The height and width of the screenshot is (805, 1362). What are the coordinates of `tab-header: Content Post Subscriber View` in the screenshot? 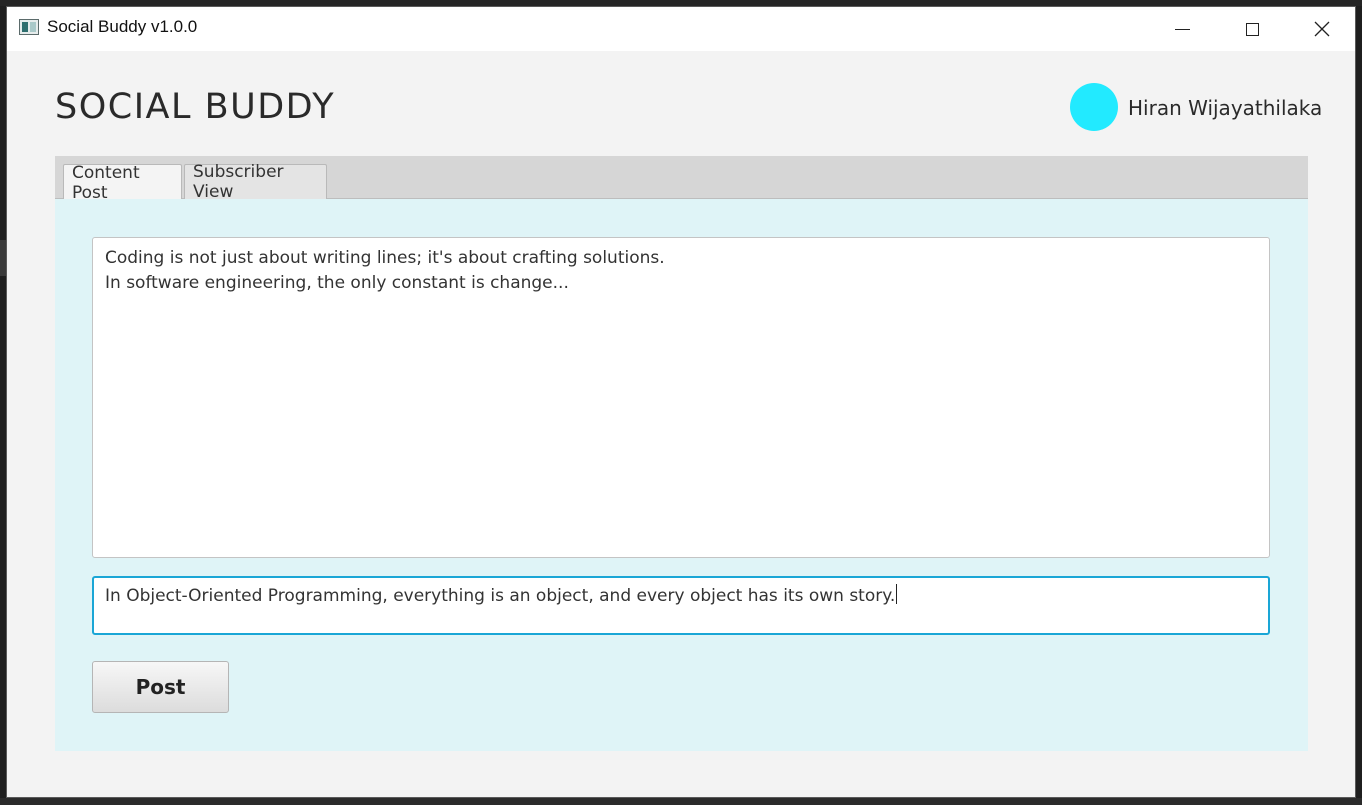 It's located at (681, 179).